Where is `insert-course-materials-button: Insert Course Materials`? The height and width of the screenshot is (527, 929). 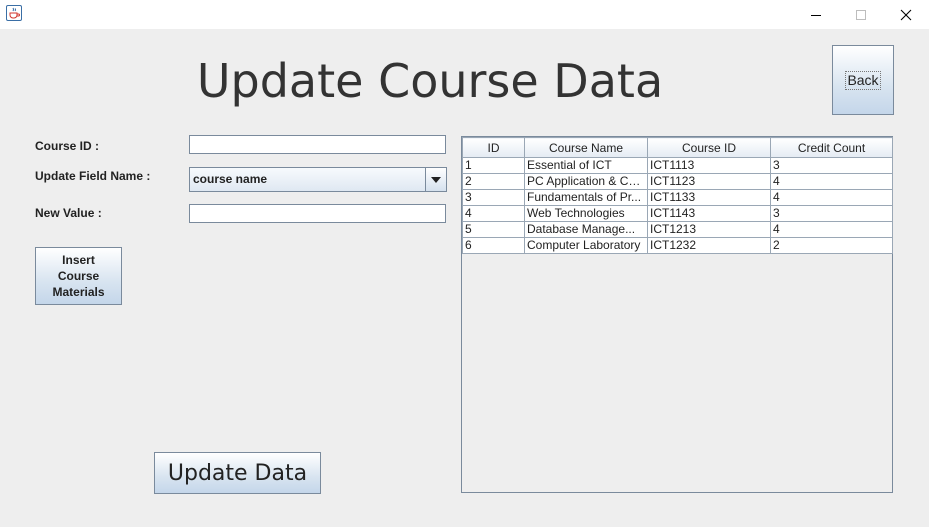 insert-course-materials-button: Insert Course Materials is located at coordinates (78, 276).